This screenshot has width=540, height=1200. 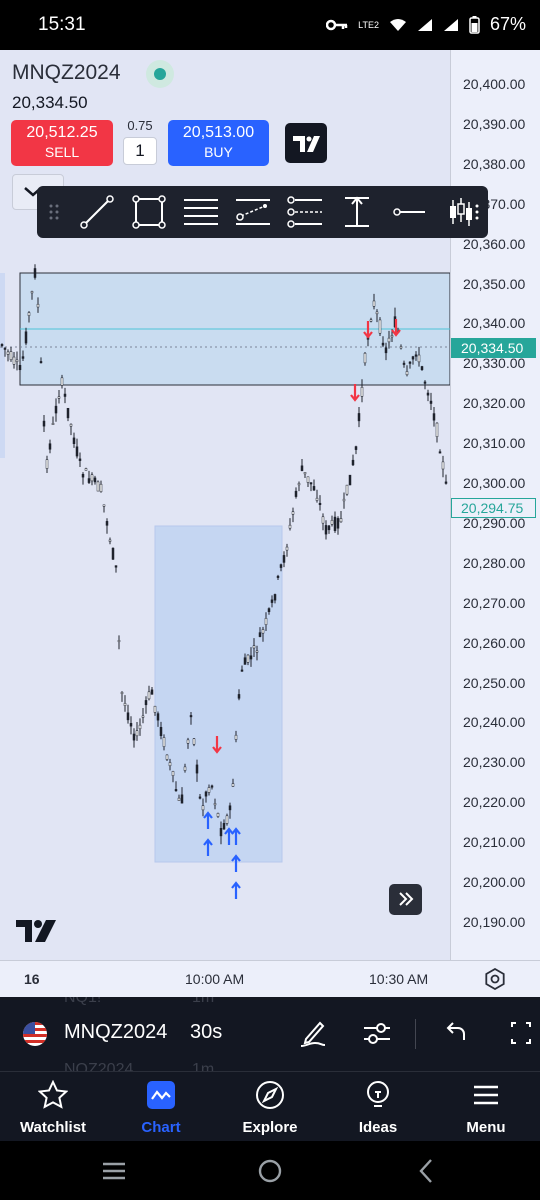 I want to click on price-axis-label: 20,190.00, so click(x=494, y=921).